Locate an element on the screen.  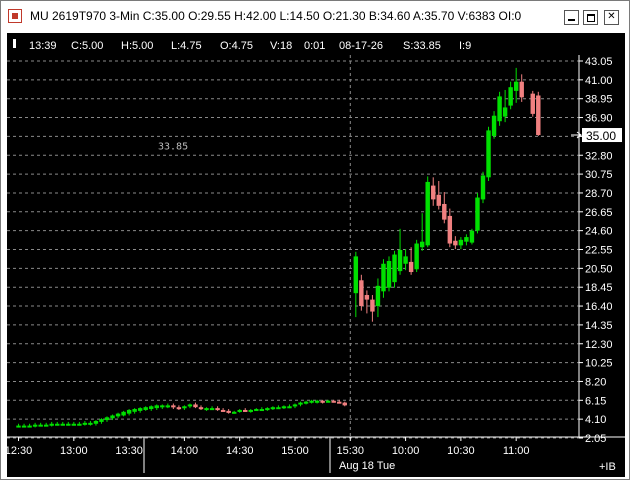
price-tick-label: 30.75 is located at coordinates (599, 175).